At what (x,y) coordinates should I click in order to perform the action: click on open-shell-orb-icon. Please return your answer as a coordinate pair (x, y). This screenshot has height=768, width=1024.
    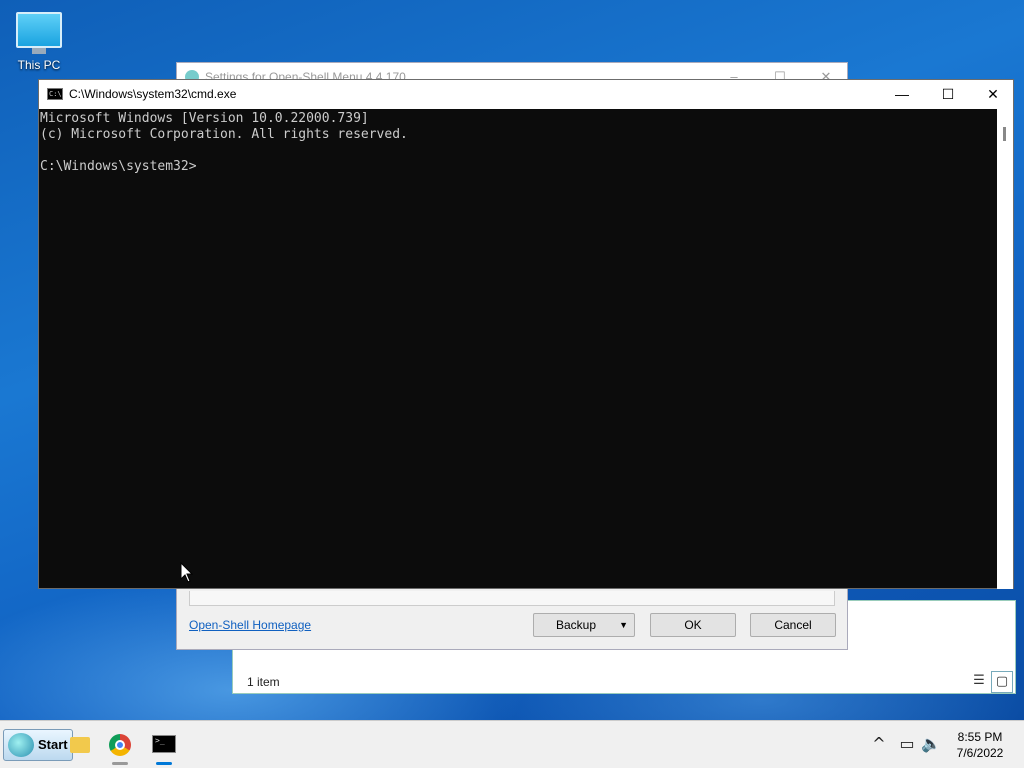
    Looking at the image, I should click on (21, 745).